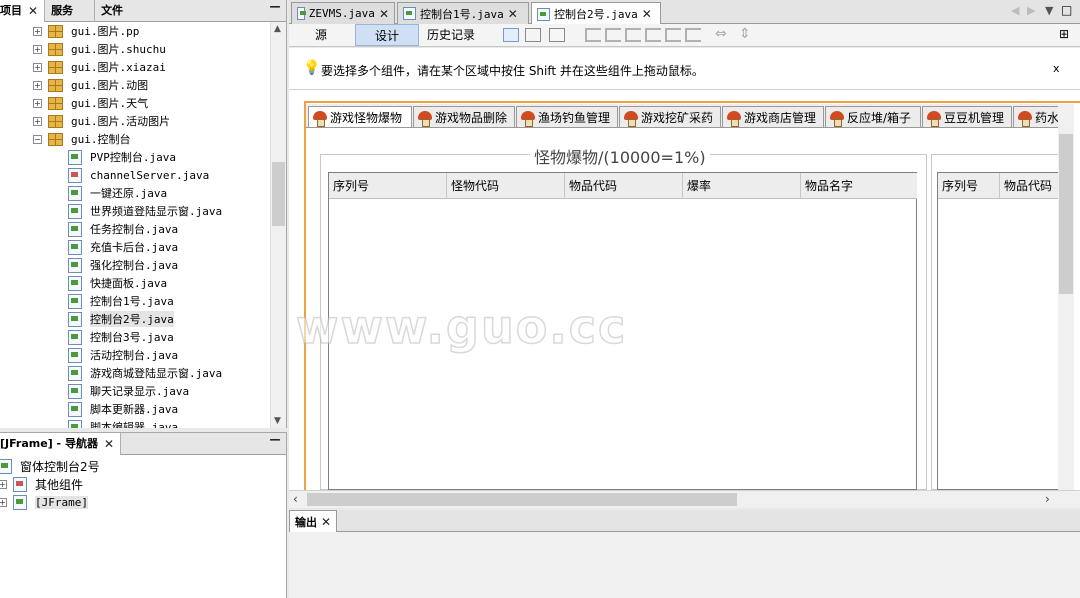 The image size is (1080, 598). Describe the element at coordinates (673, 35) in the screenshot. I see `align-bottom-icon` at that location.